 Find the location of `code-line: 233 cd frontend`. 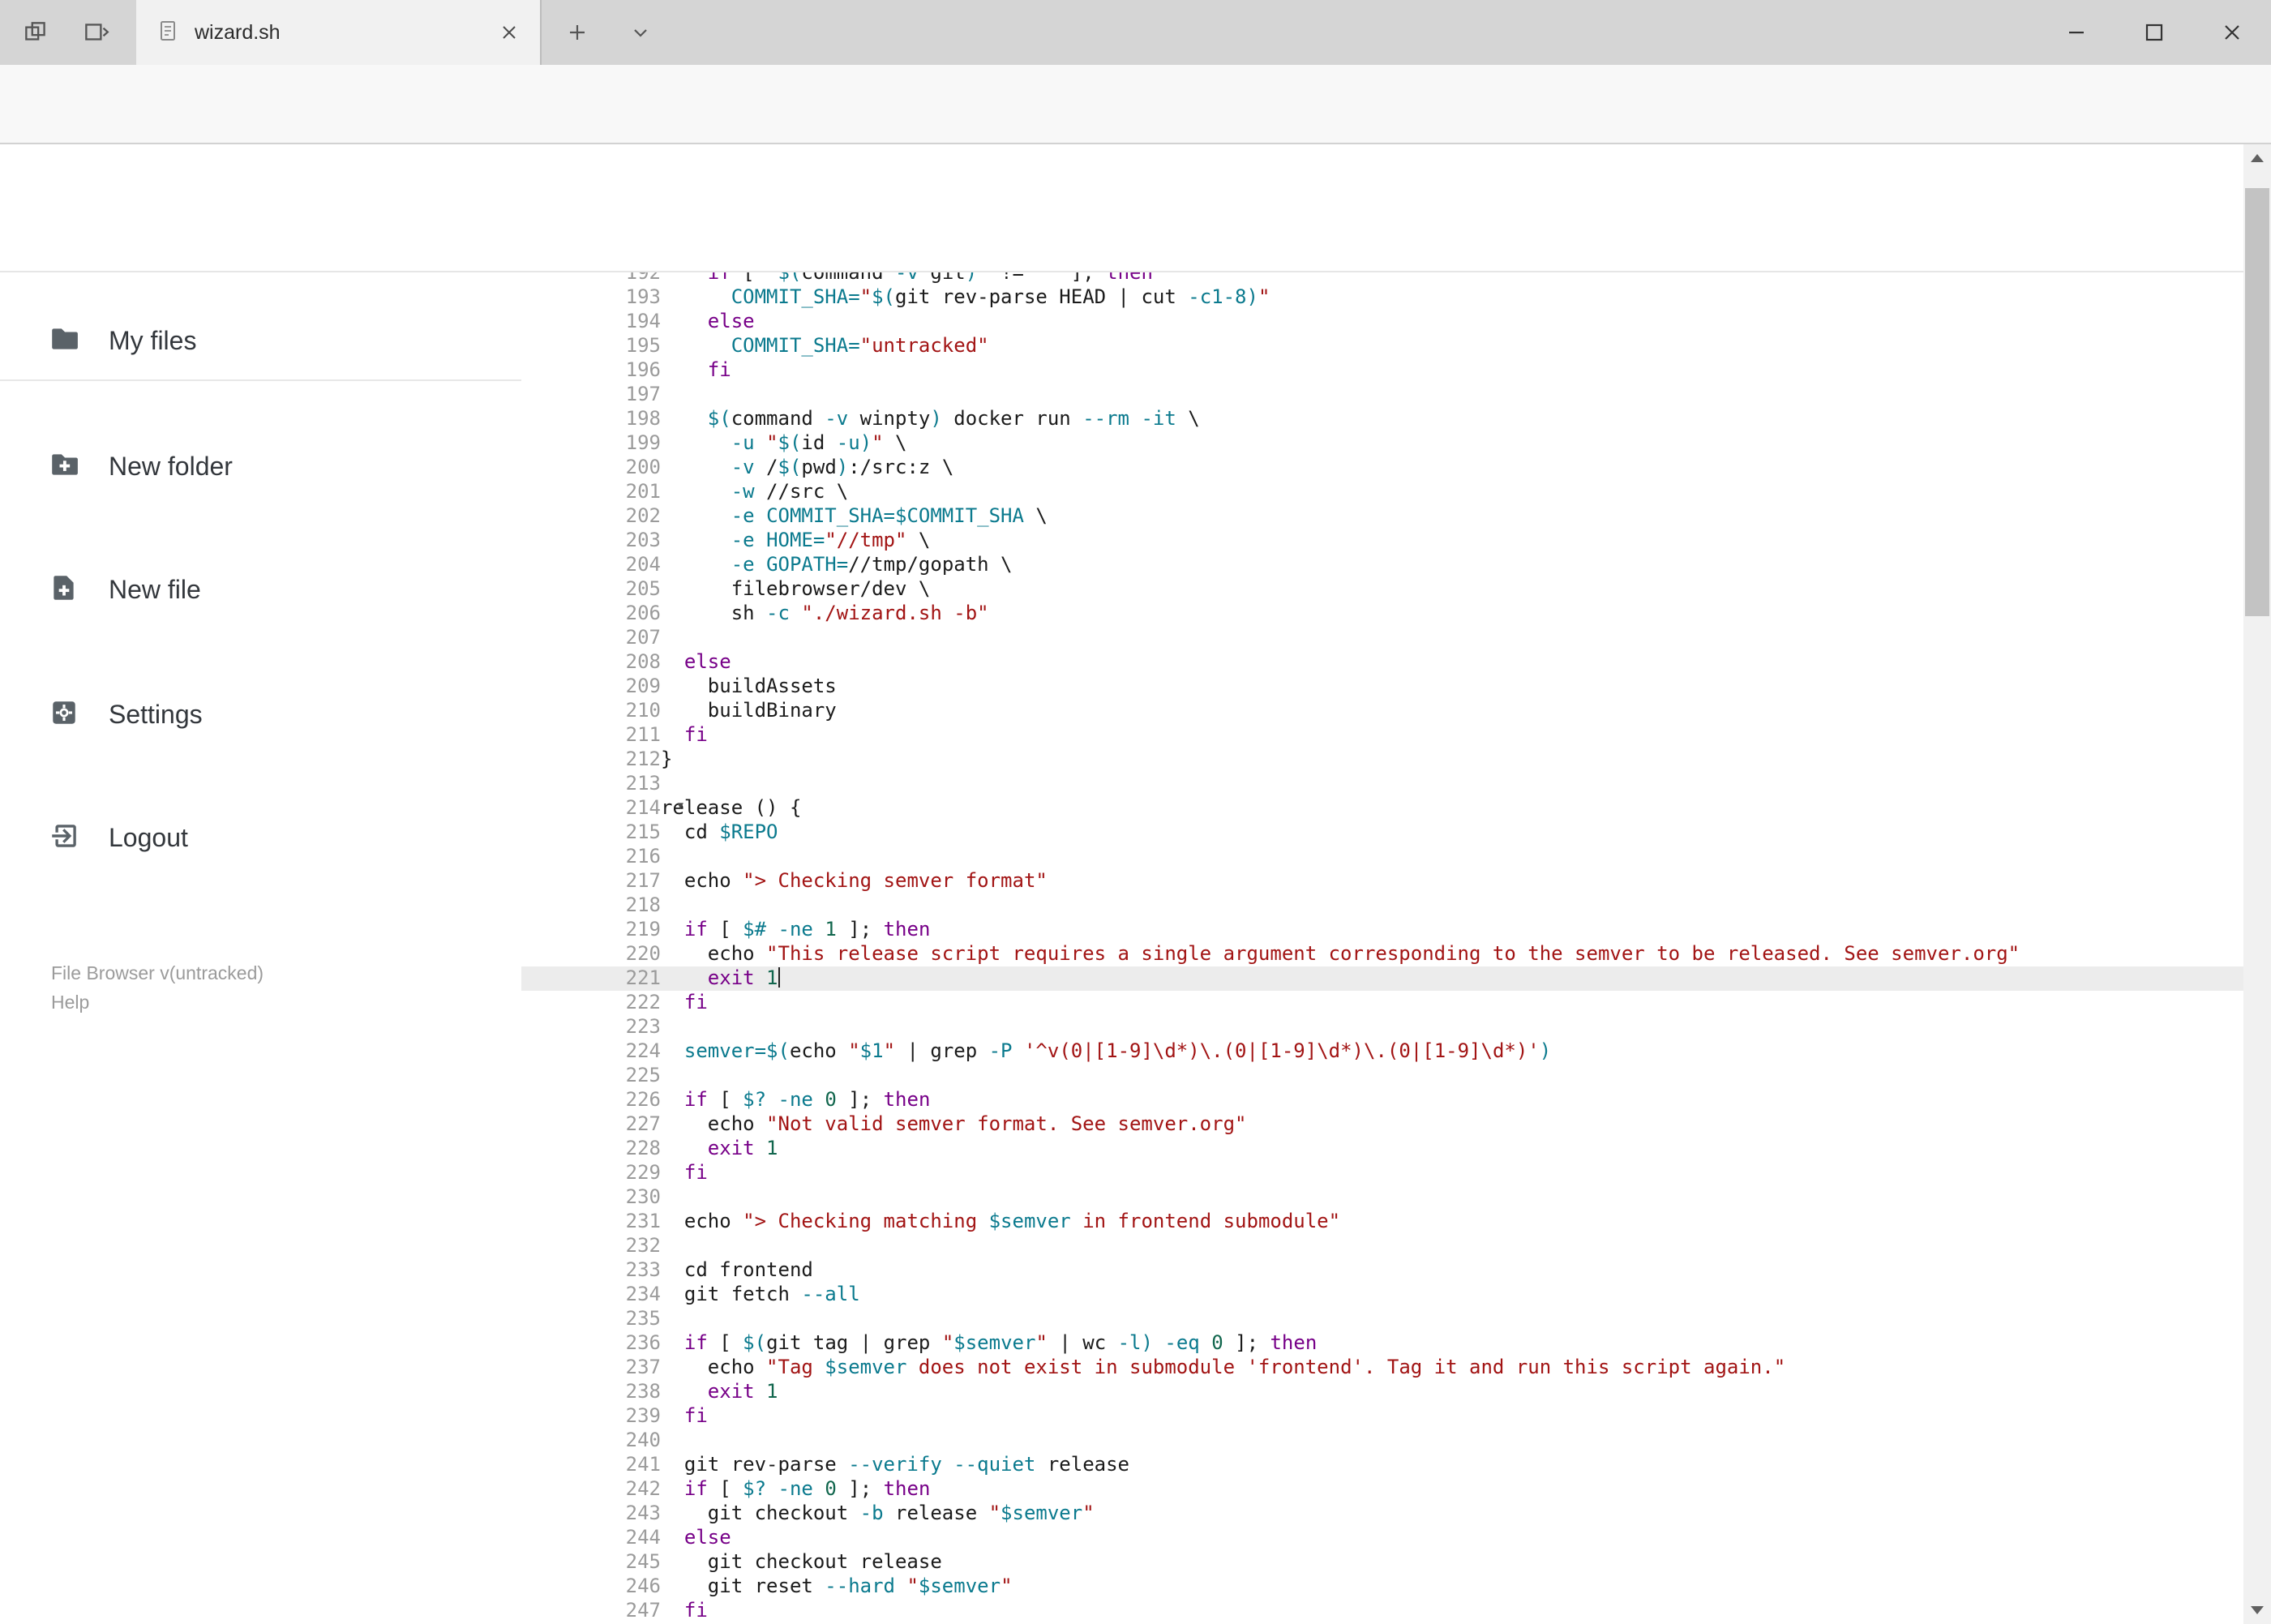

code-line: 233 cd frontend is located at coordinates (1382, 1271).